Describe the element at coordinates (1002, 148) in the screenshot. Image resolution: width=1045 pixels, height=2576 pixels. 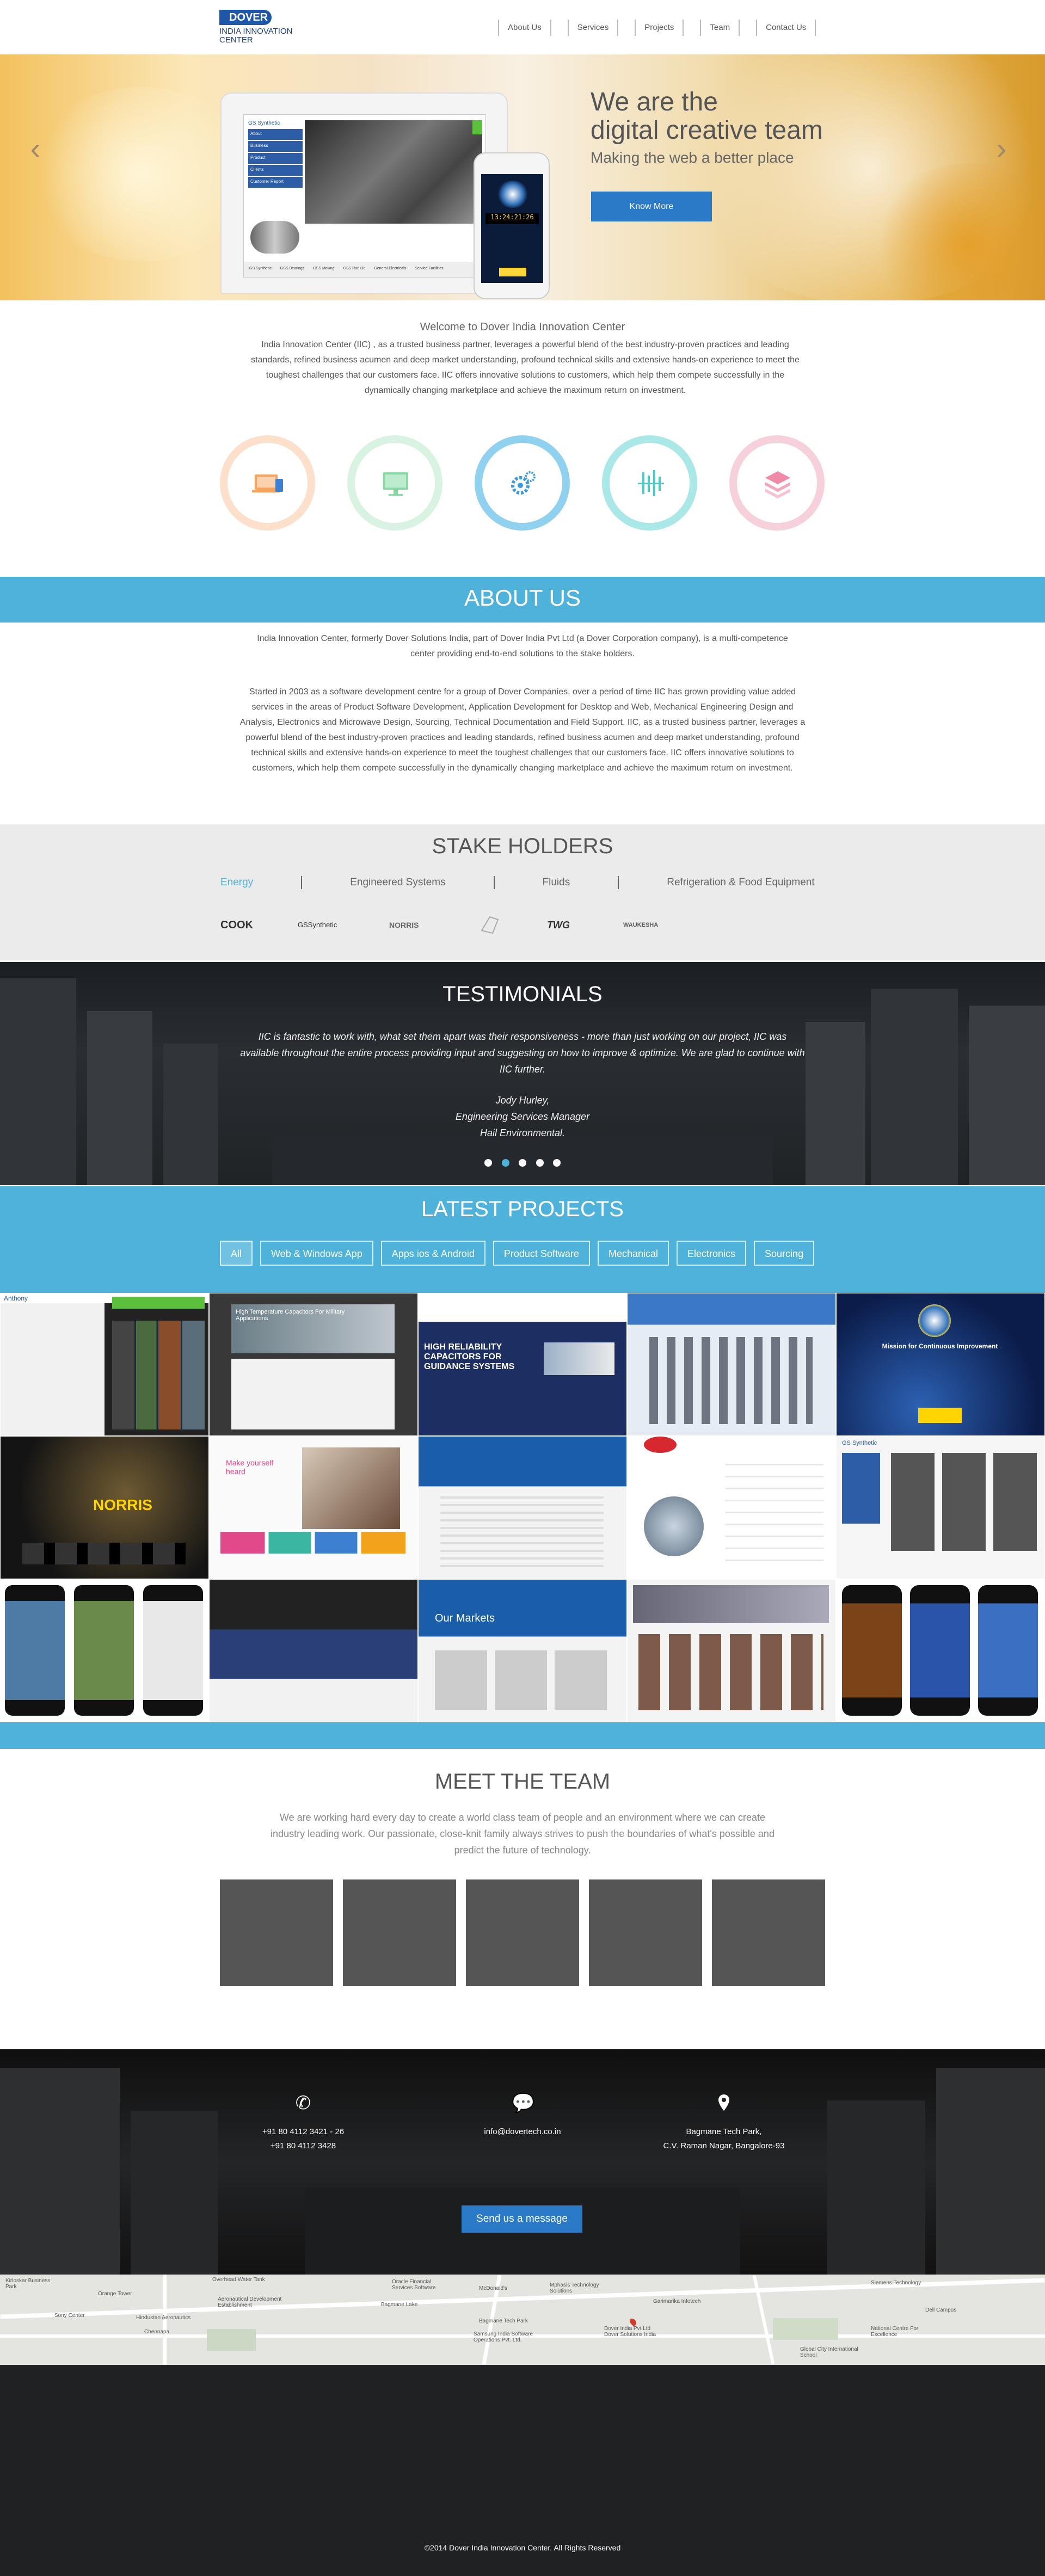
I see `chevron-right-icon: ›` at that location.